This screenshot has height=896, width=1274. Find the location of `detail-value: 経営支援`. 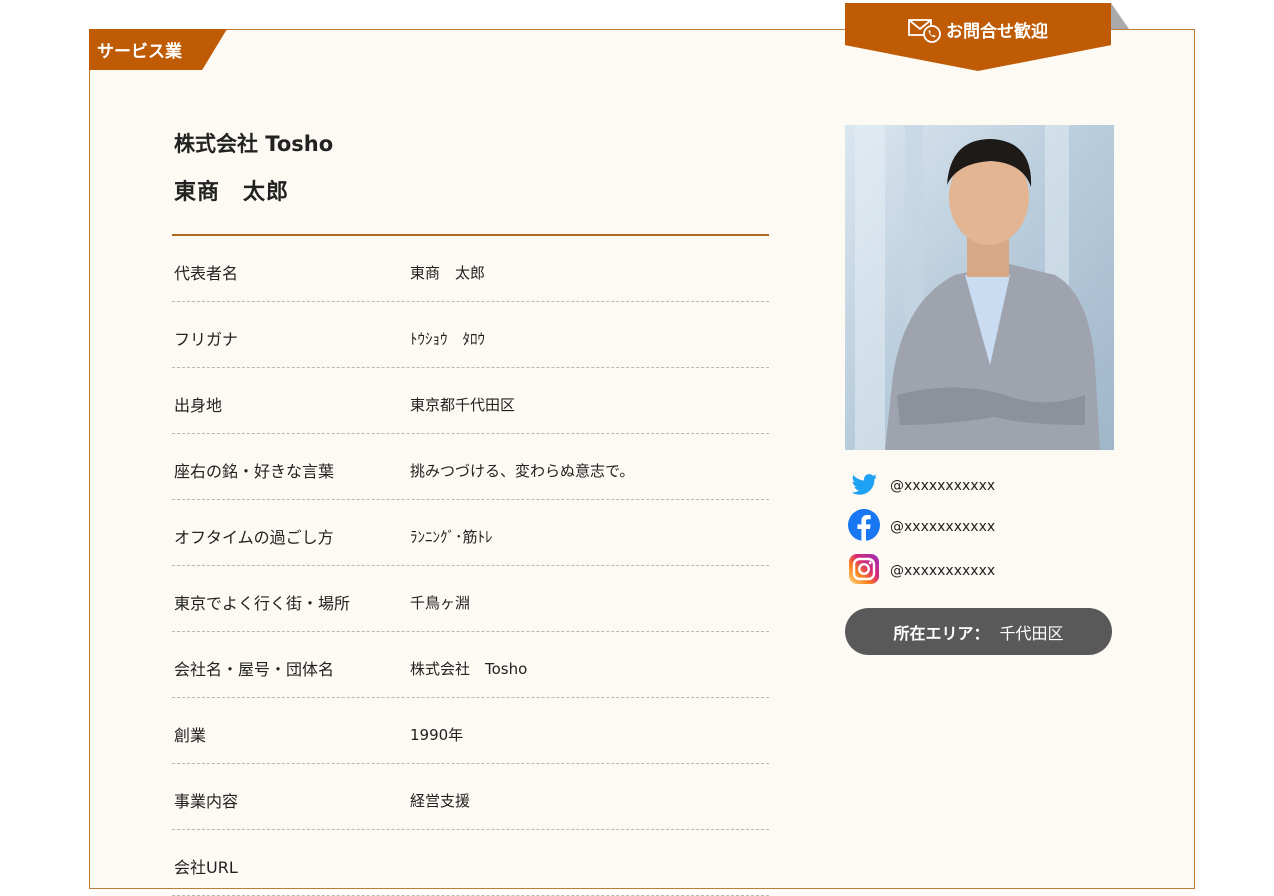

detail-value: 経営支援 is located at coordinates (440, 801).